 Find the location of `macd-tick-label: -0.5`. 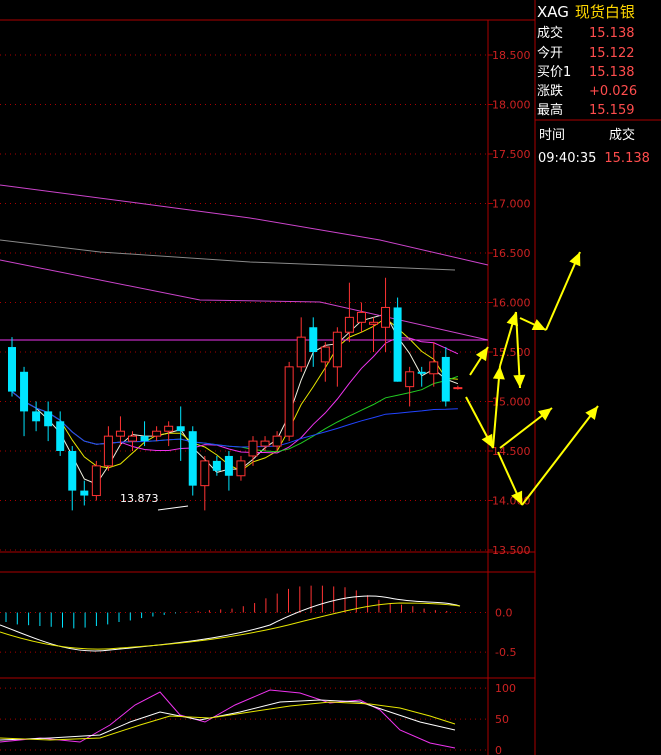

macd-tick-label: -0.5 is located at coordinates (505, 652).